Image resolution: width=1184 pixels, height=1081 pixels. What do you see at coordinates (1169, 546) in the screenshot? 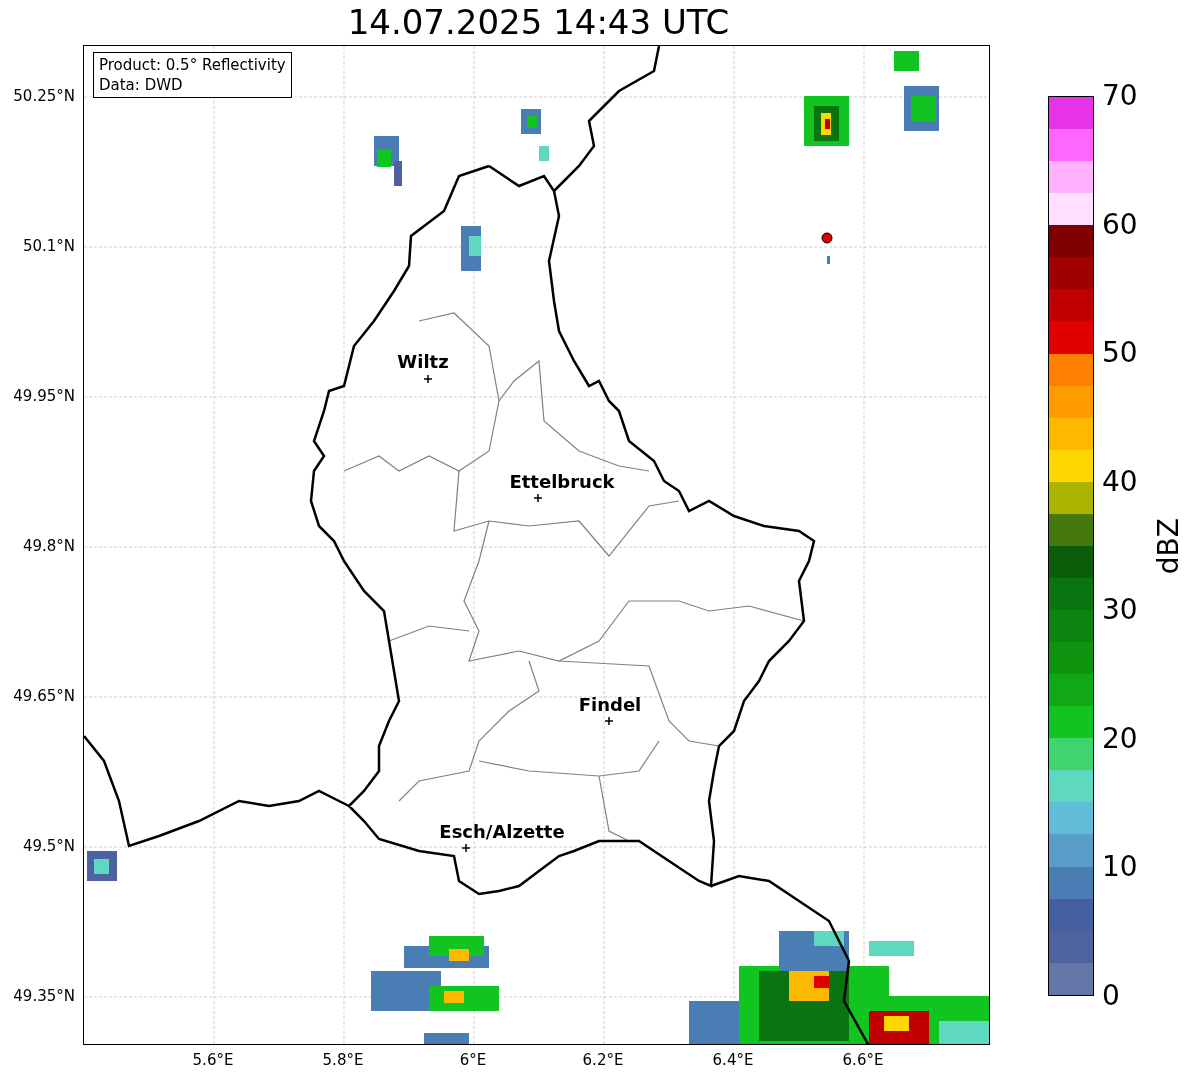
I see `colorbar-axis-label: dBZ` at bounding box center [1169, 546].